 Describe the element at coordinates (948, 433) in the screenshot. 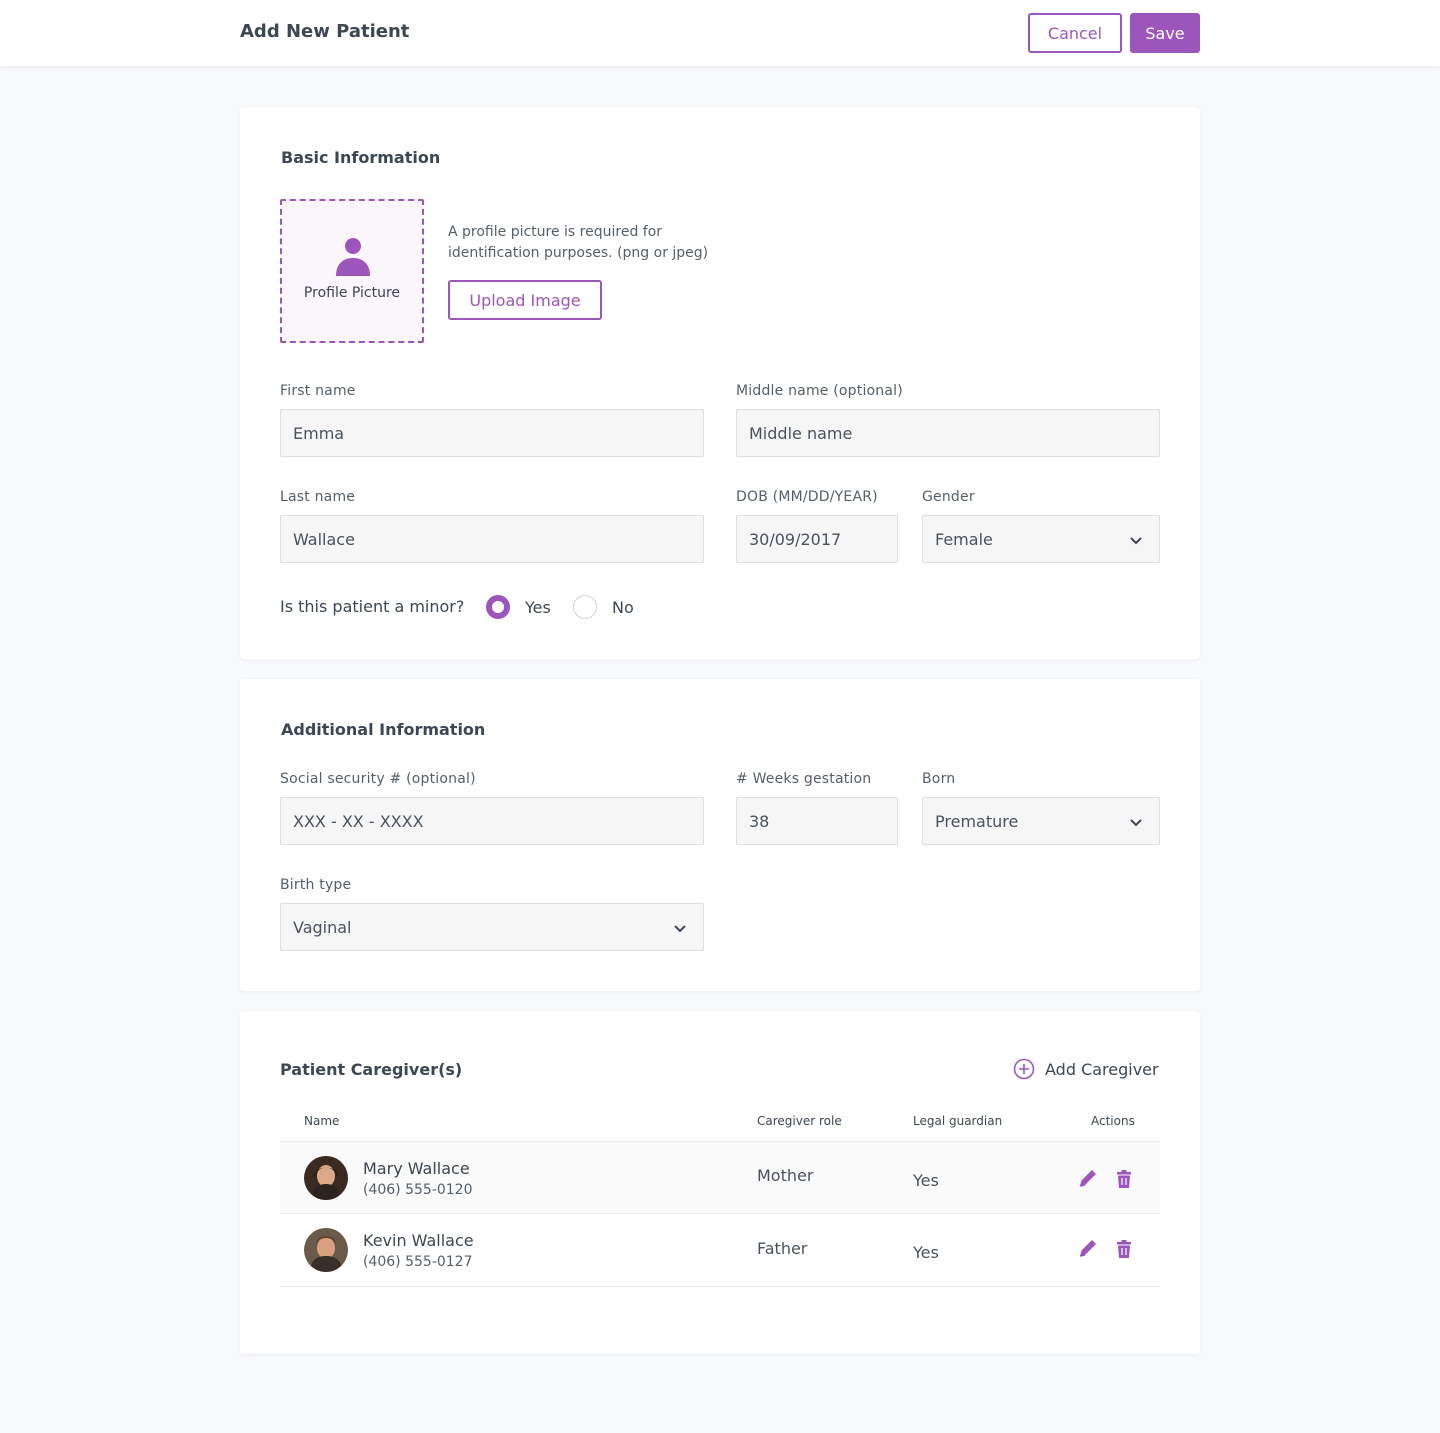

I see `middle-name-input: Middle name` at that location.